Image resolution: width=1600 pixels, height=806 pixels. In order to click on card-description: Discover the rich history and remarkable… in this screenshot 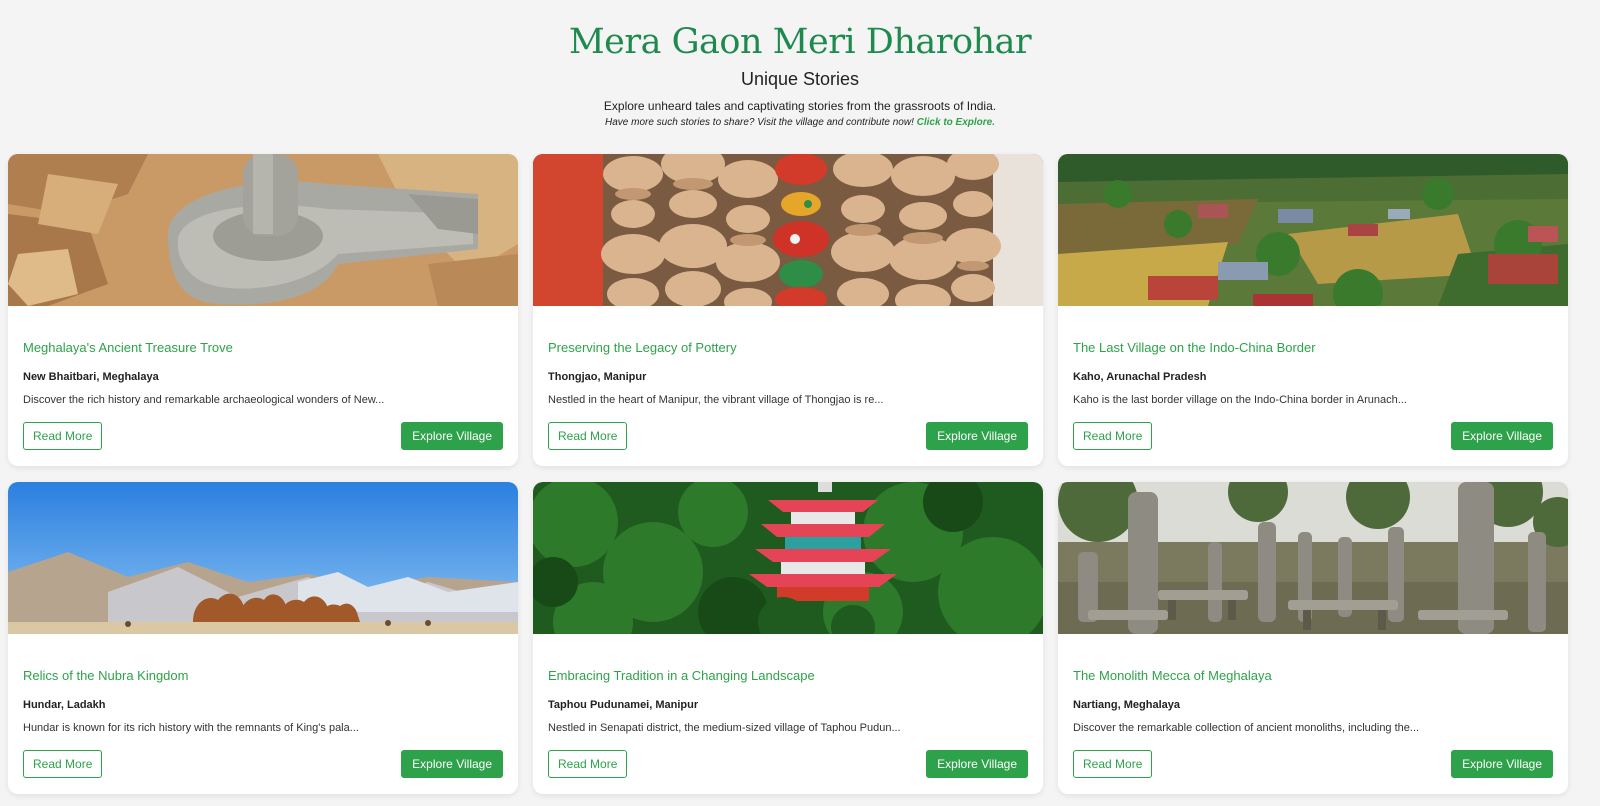, I will do `click(204, 400)`.